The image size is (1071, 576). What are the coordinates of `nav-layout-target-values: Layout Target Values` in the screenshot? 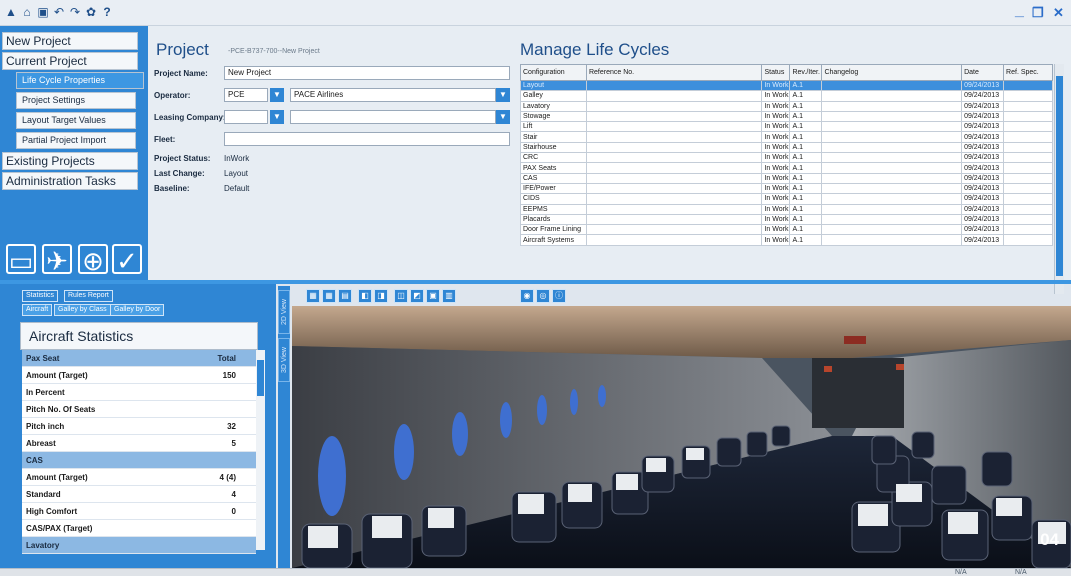 It's located at (76, 120).